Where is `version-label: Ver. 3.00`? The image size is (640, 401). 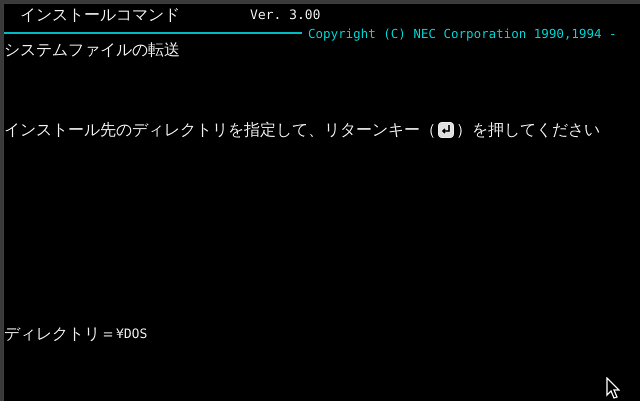
version-label: Ver. 3.00 is located at coordinates (285, 15).